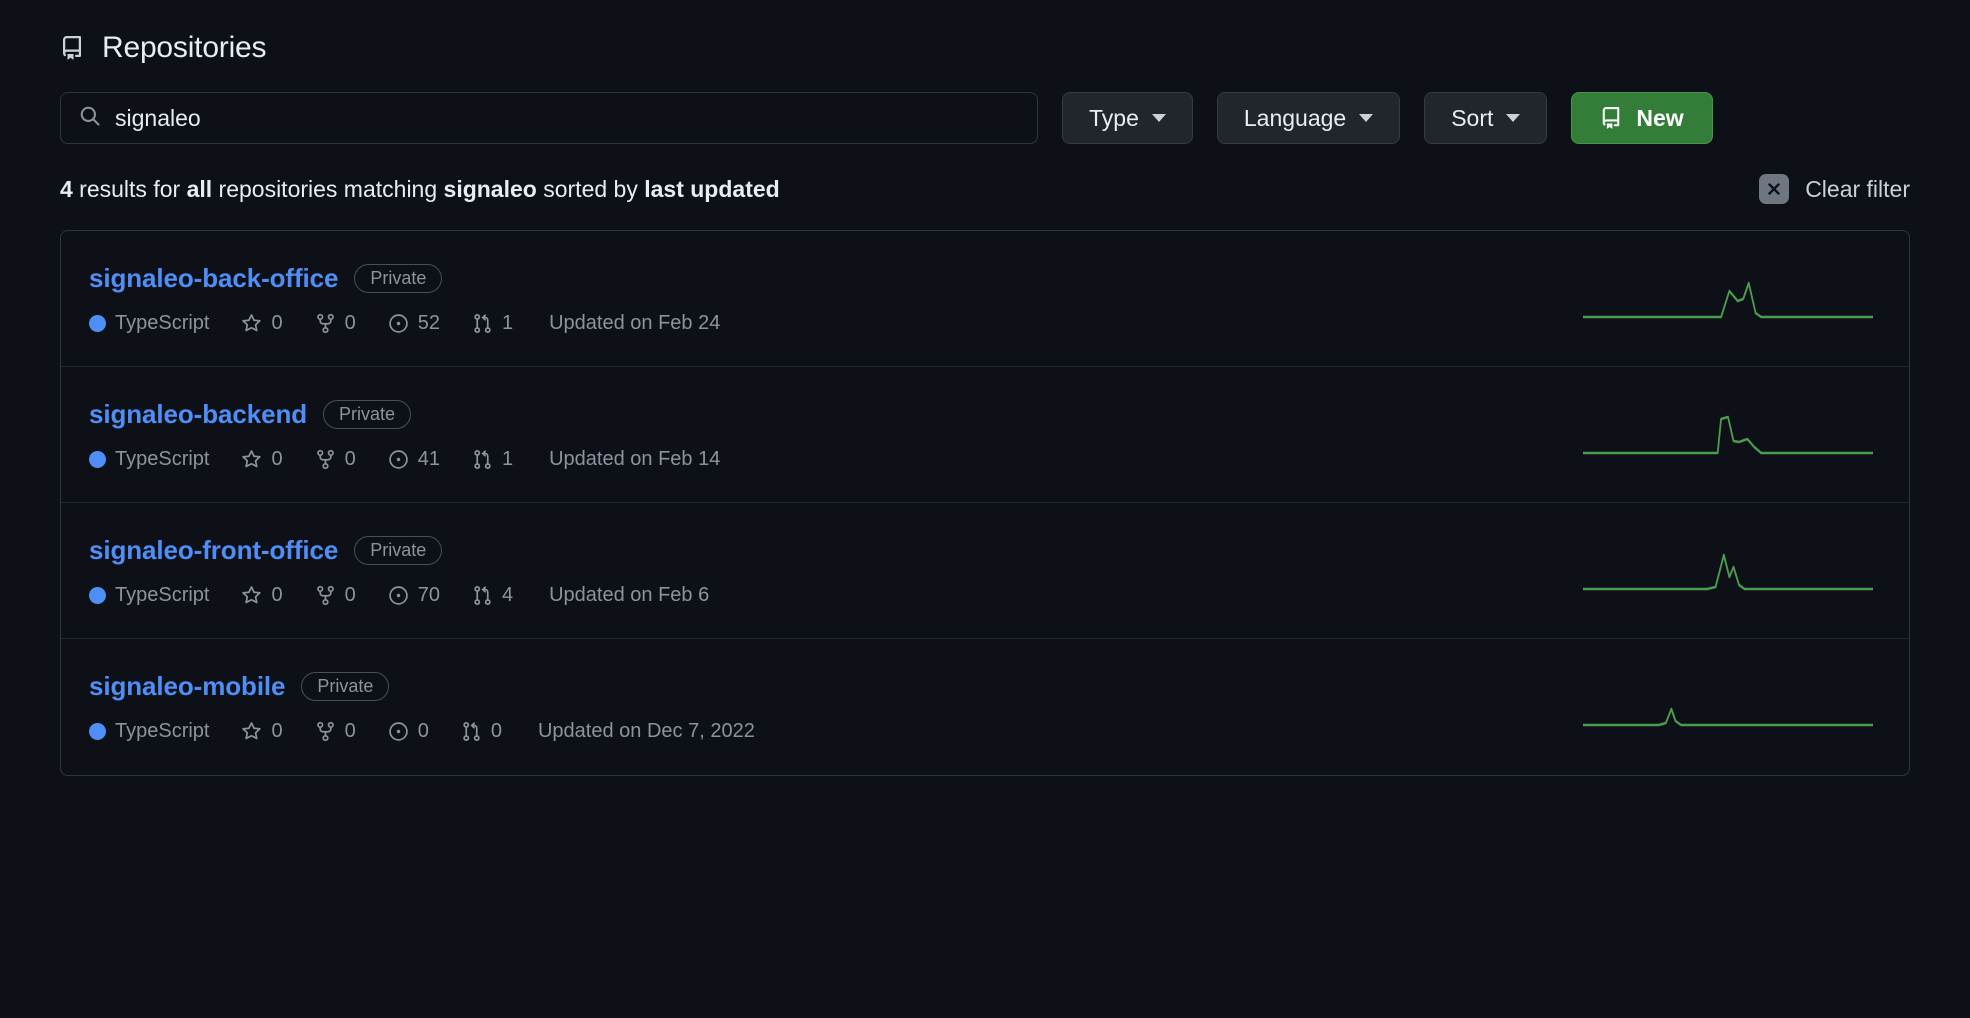 The width and height of the screenshot is (1970, 1018). What do you see at coordinates (90, 118) in the screenshot?
I see `search-icon` at bounding box center [90, 118].